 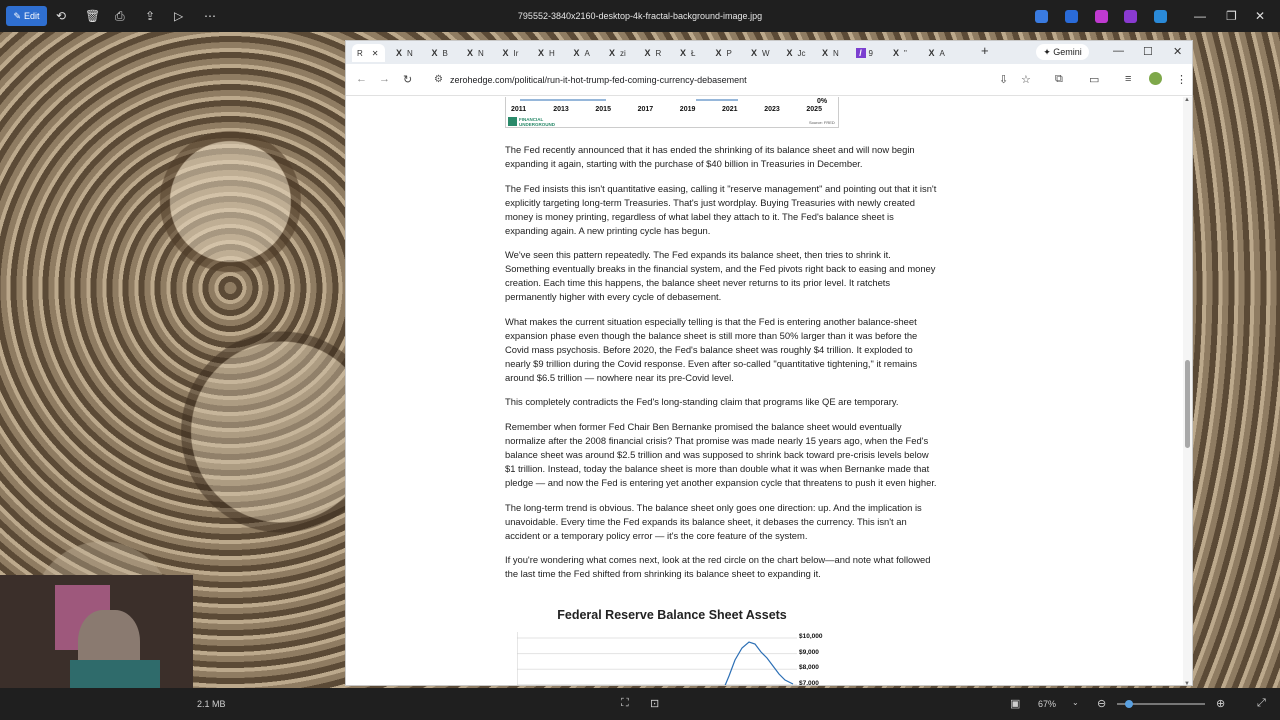 I want to click on gemini-button: ✦ Gemini, so click(x=1062, y=52).